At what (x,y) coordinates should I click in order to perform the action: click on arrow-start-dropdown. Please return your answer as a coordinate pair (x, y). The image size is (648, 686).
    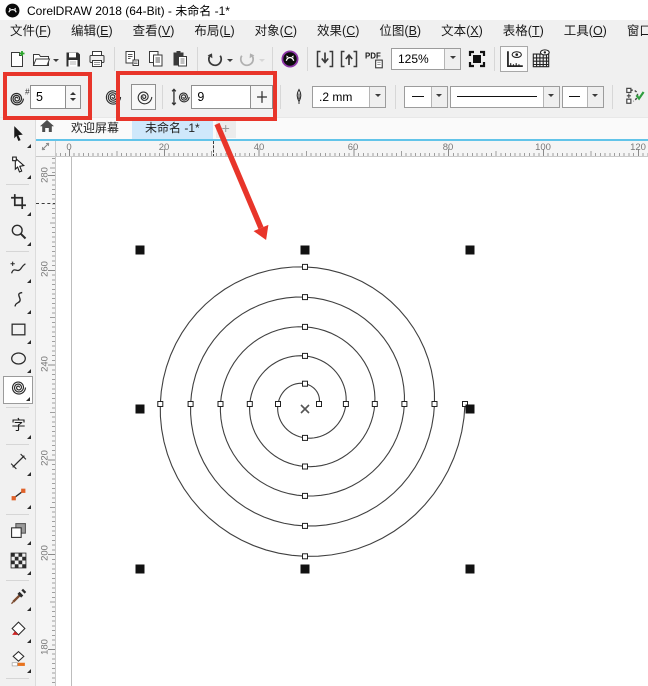
    Looking at the image, I should click on (438, 96).